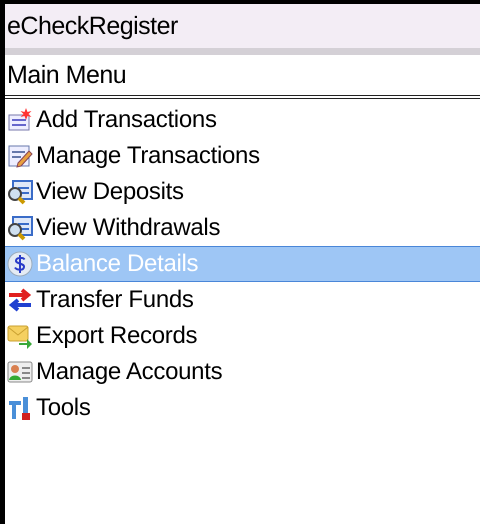 The image size is (480, 525). I want to click on document-star-icon, so click(20, 120).